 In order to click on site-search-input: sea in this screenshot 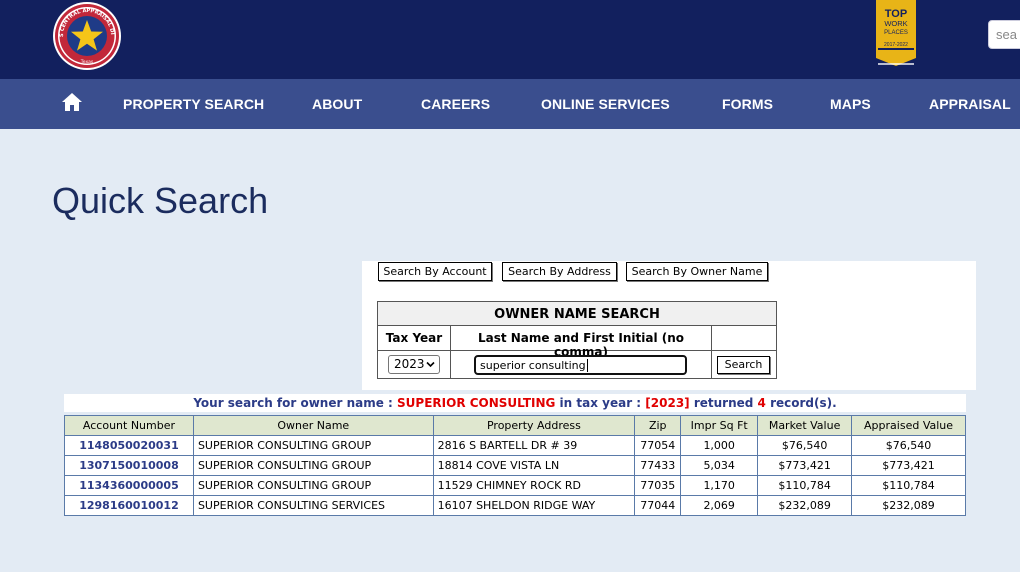, I will do `click(1004, 34)`.